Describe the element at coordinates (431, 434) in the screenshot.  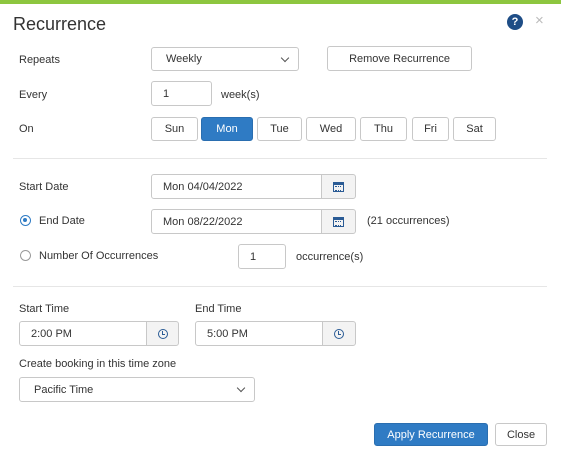
I see `apply-recurrence-button: Apply Recurrence` at that location.